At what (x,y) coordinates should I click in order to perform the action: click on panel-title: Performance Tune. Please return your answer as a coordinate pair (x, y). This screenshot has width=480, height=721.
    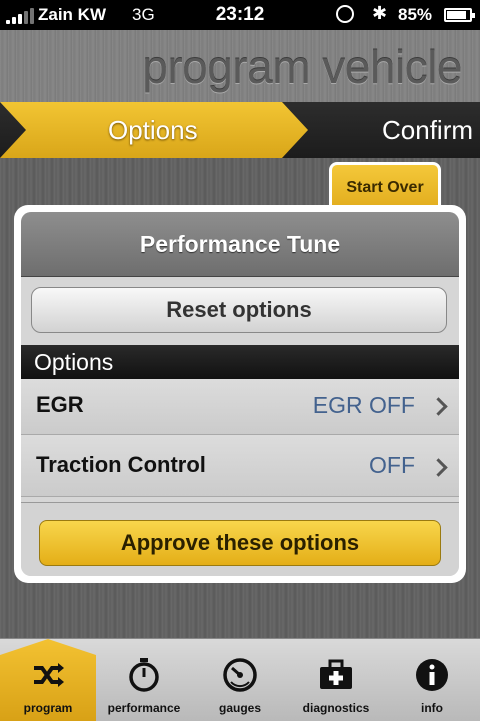
    Looking at the image, I should click on (240, 244).